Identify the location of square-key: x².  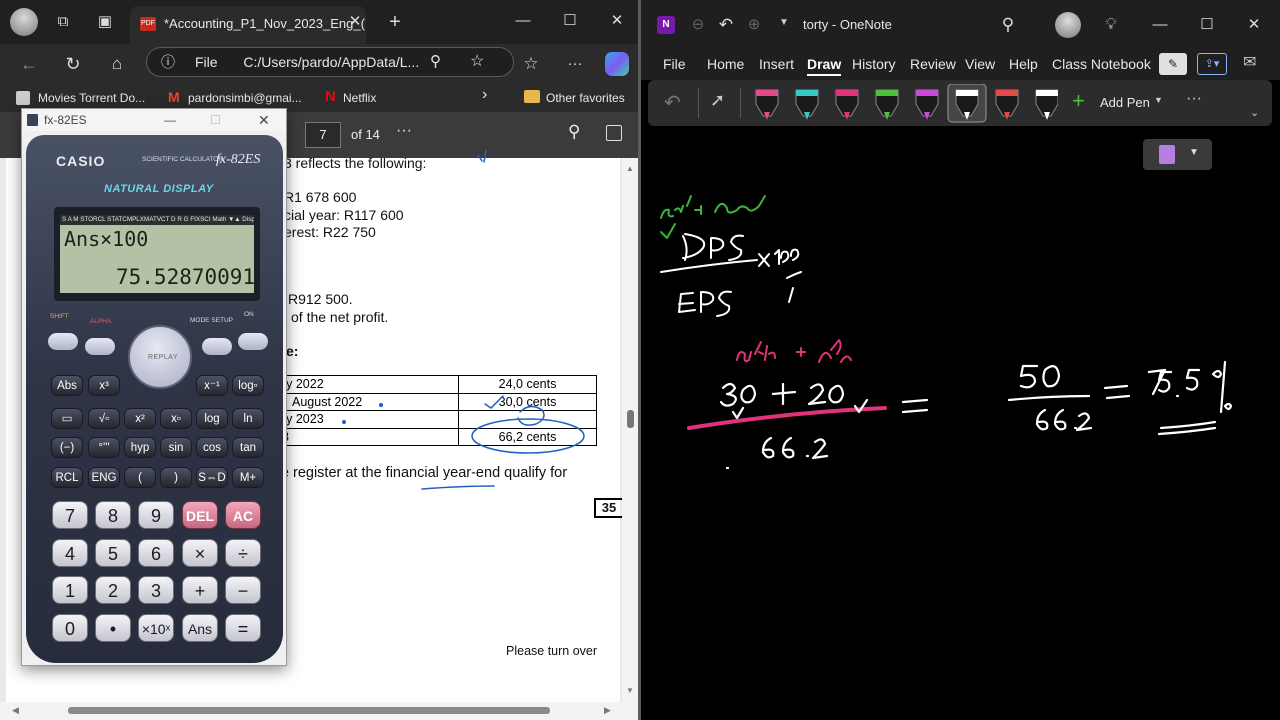
(140, 418).